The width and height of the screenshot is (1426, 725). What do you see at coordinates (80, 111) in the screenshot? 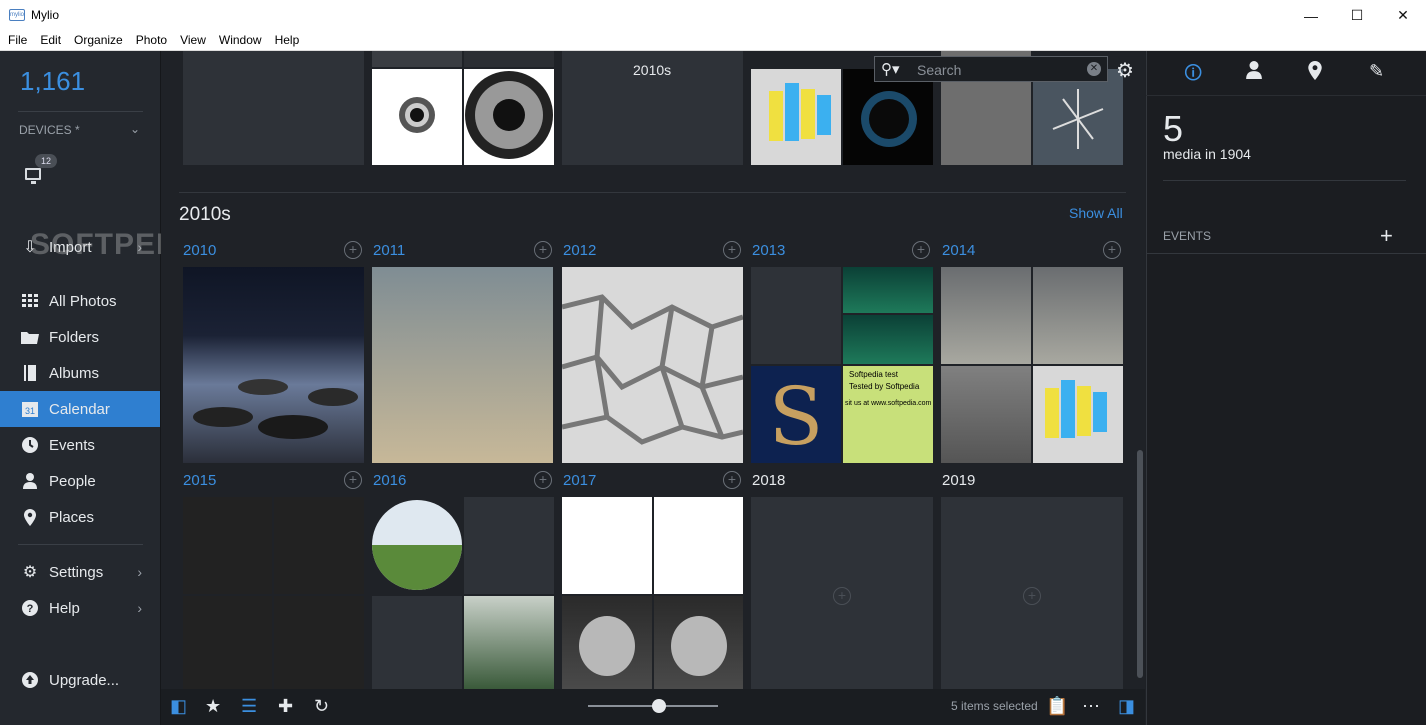
I see `divider` at bounding box center [80, 111].